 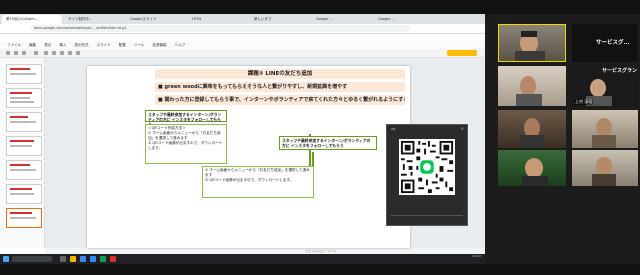 What do you see at coordinates (242, 259) in the screenshot?
I see `windows-taskbar: 14:02` at bounding box center [242, 259].